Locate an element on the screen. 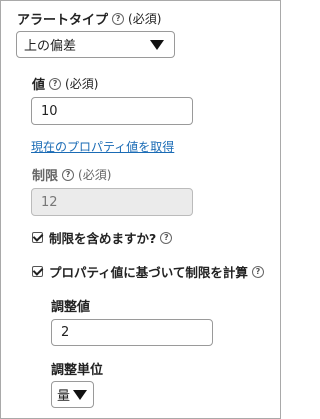  value-label: 値 is located at coordinates (39, 85).